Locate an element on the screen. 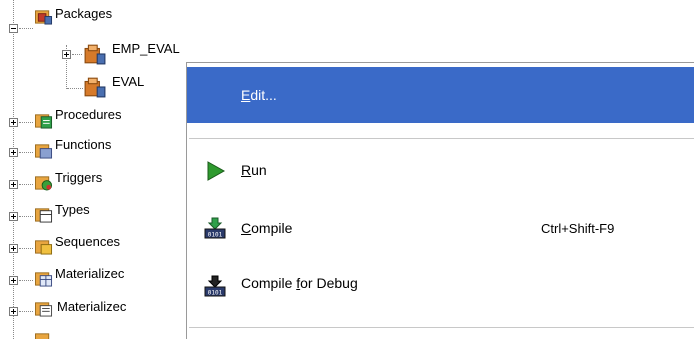 The width and height of the screenshot is (694, 339). menu-item-label: Run is located at coordinates (254, 170).